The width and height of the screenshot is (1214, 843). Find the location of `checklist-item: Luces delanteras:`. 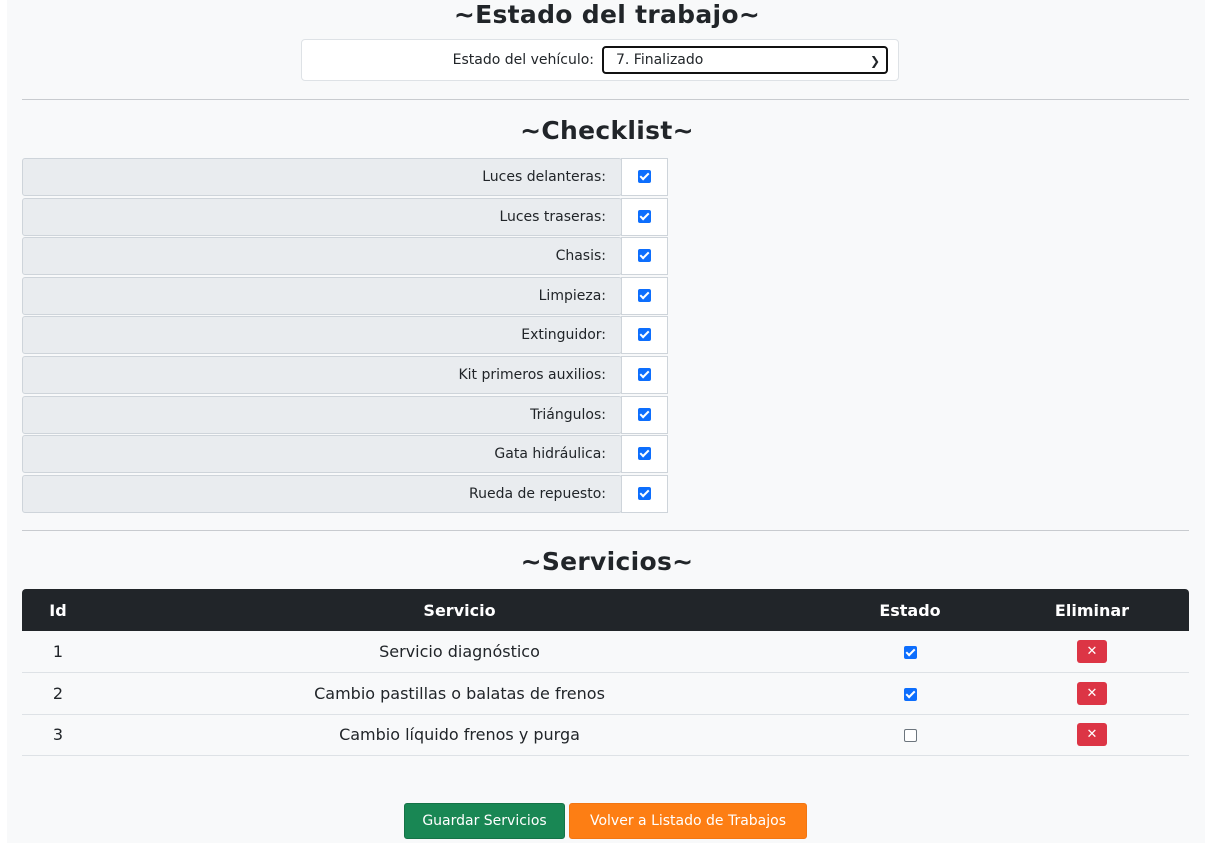

checklist-item: Luces delanteras: is located at coordinates (345, 178).